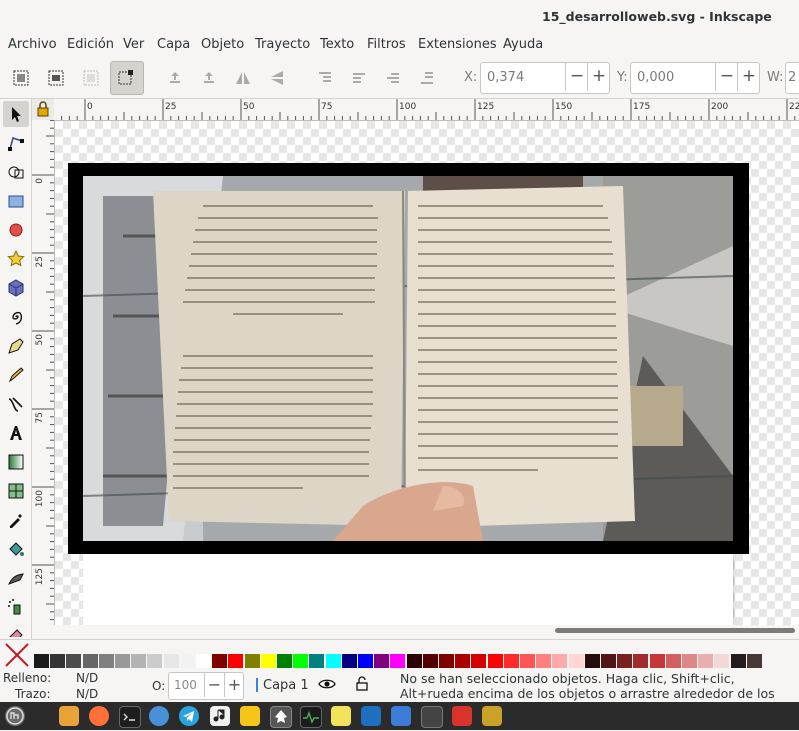 This screenshot has height=731, width=799. Describe the element at coordinates (159, 716) in the screenshot. I see `browser-icon` at that location.